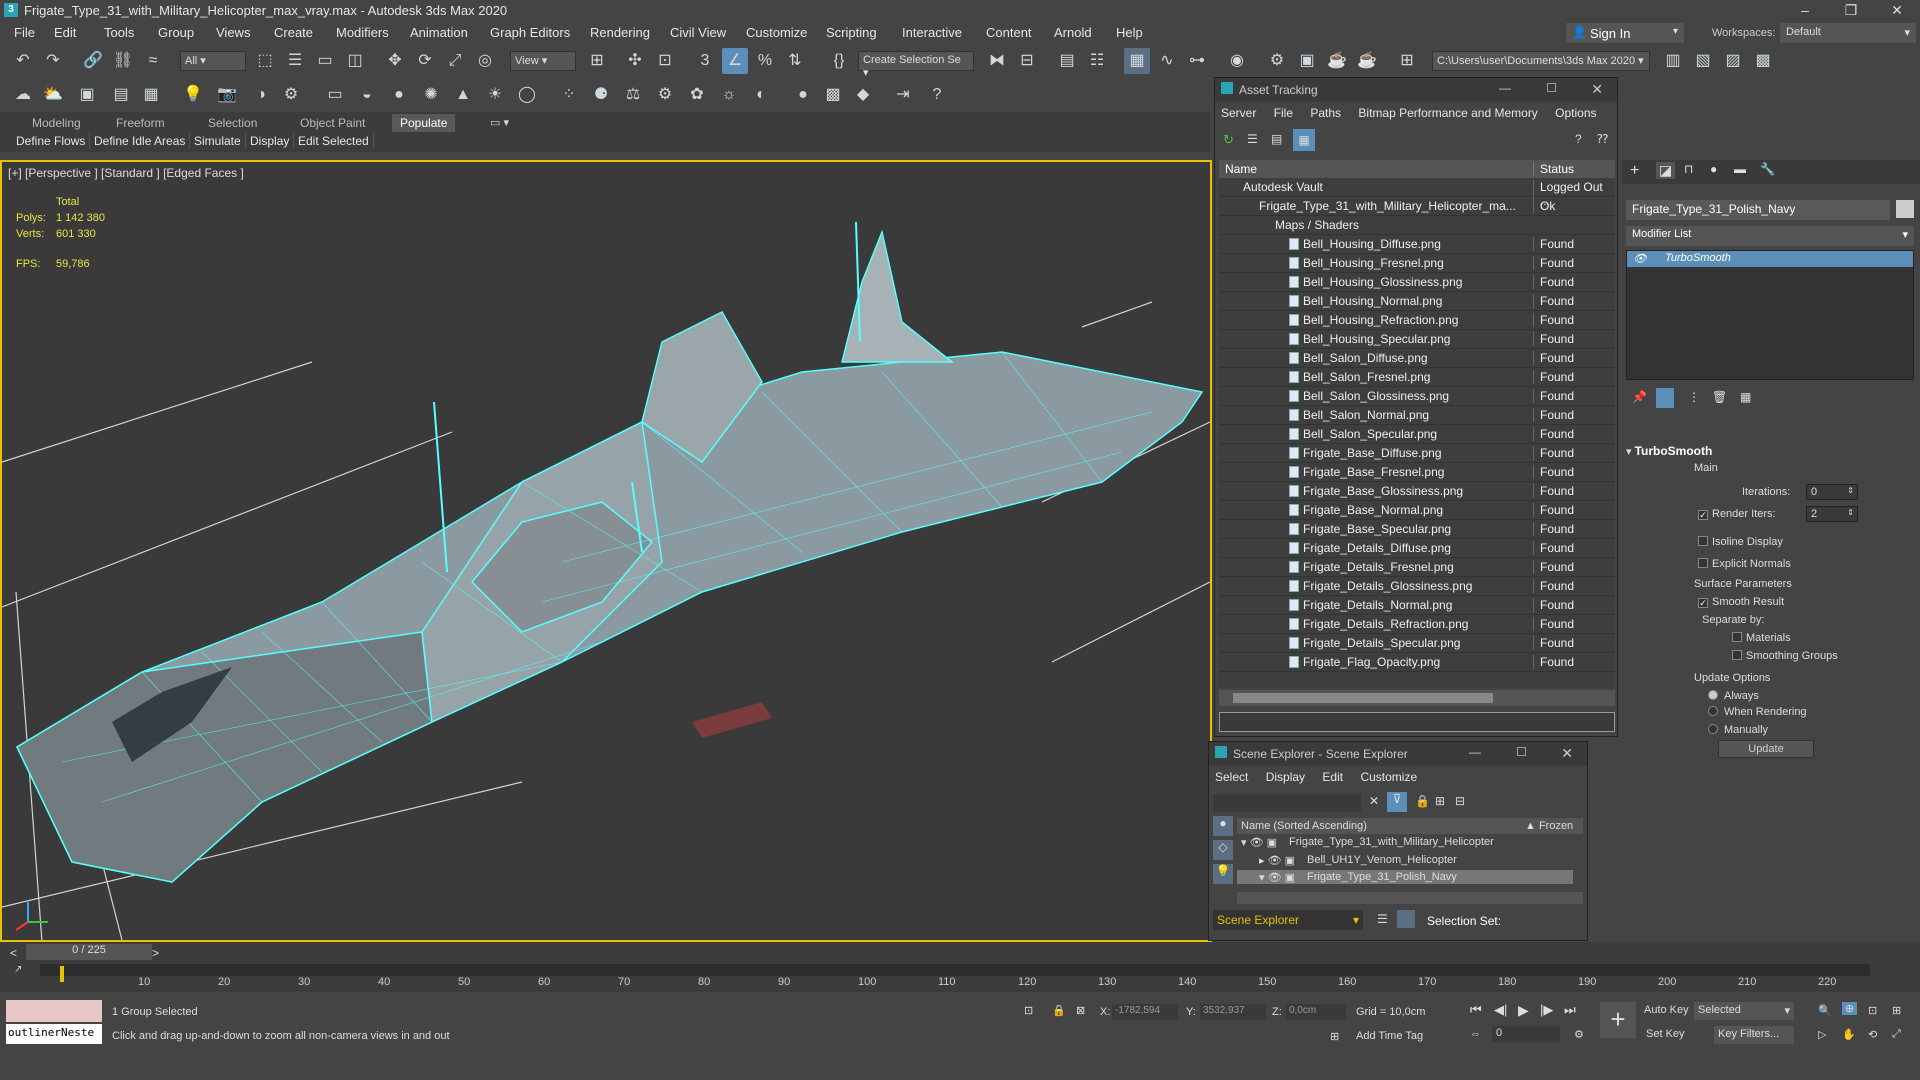 This screenshot has height=1080, width=1920. What do you see at coordinates (803, 95) in the screenshot?
I see `material-sphere-icon: ●` at bounding box center [803, 95].